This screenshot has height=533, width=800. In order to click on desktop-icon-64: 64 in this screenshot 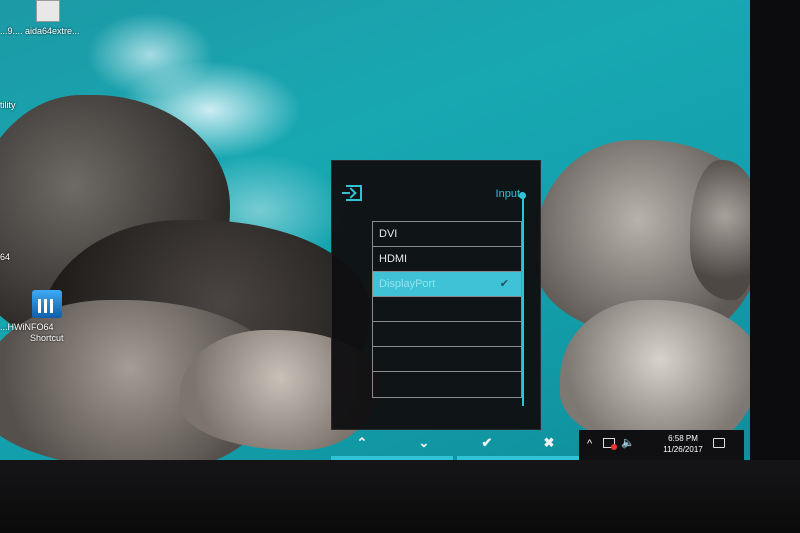, I will do `click(5, 257)`.